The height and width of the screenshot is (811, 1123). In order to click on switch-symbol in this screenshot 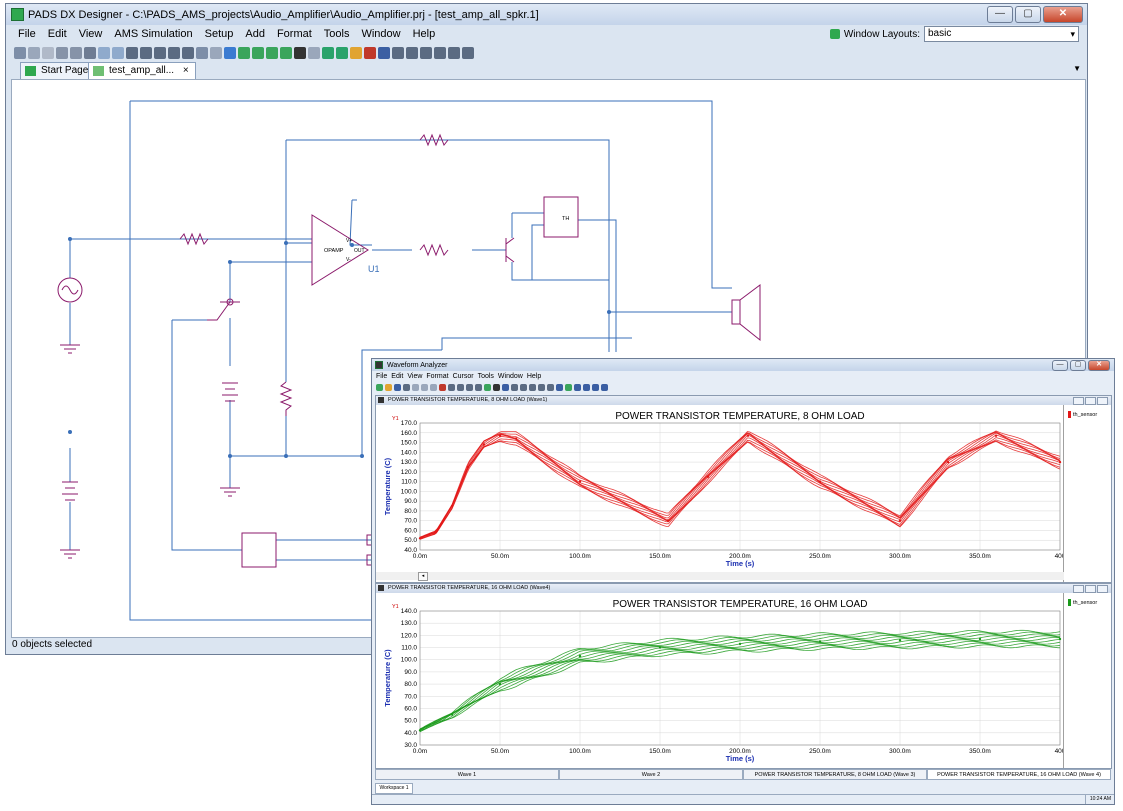, I will do `click(219, 311)`.